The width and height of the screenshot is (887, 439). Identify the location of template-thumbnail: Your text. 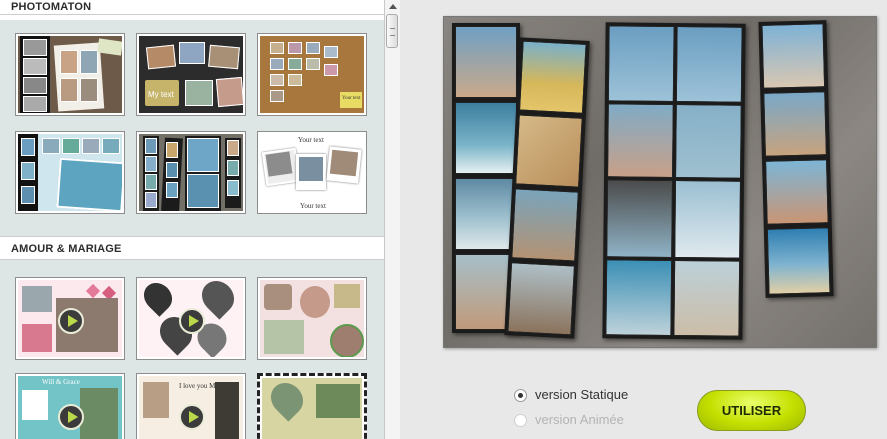
(312, 74).